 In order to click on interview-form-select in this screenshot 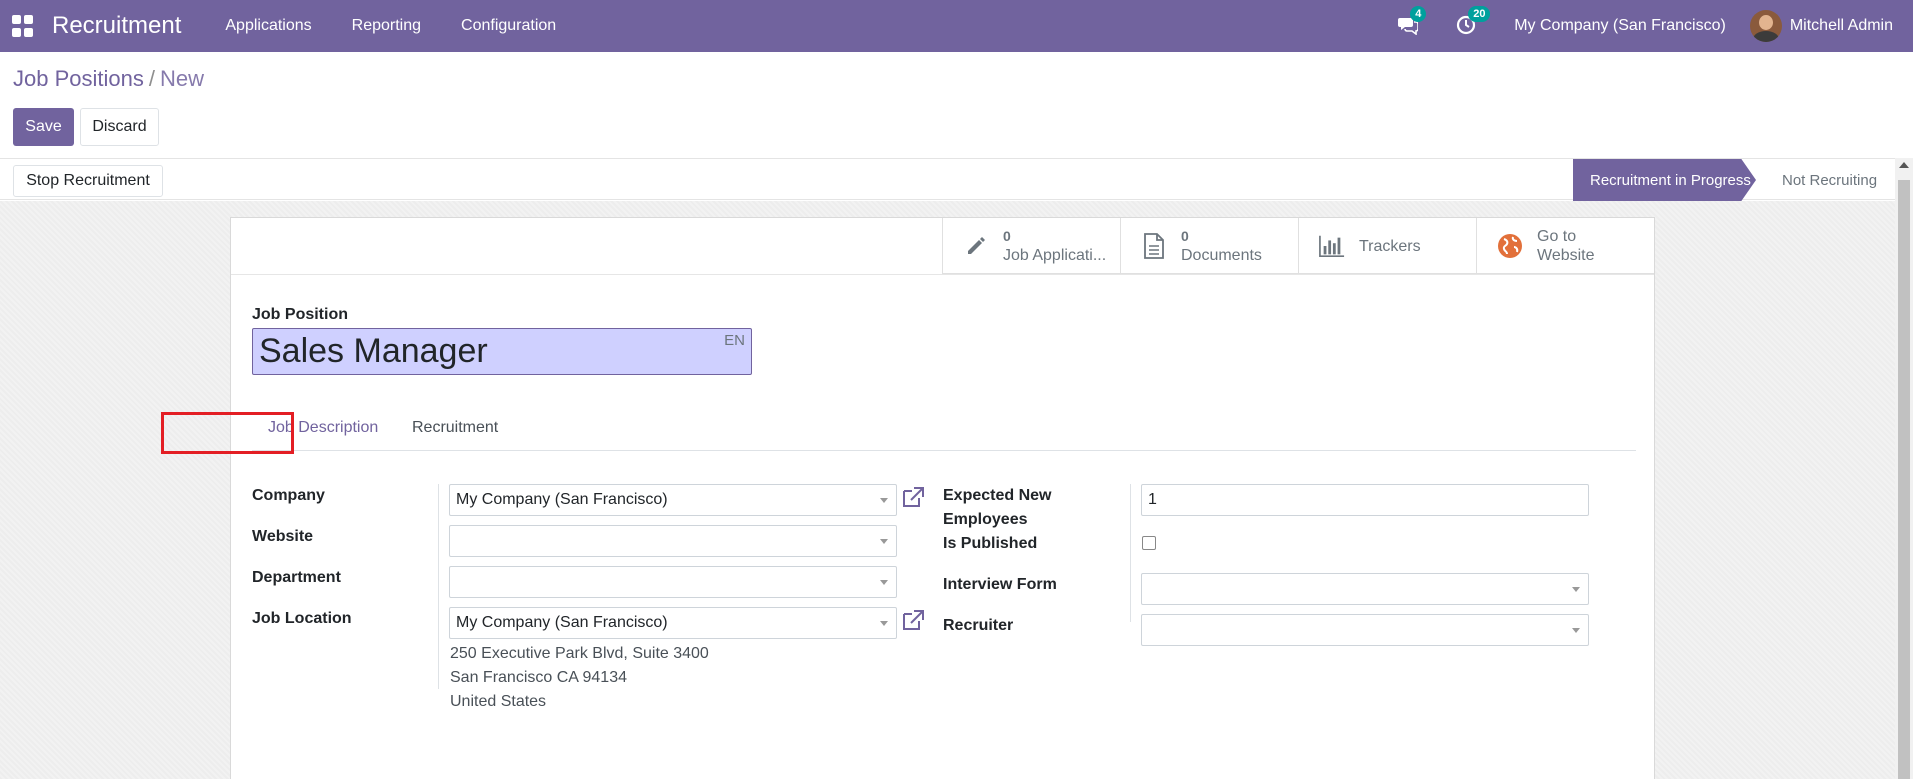, I will do `click(1365, 589)`.